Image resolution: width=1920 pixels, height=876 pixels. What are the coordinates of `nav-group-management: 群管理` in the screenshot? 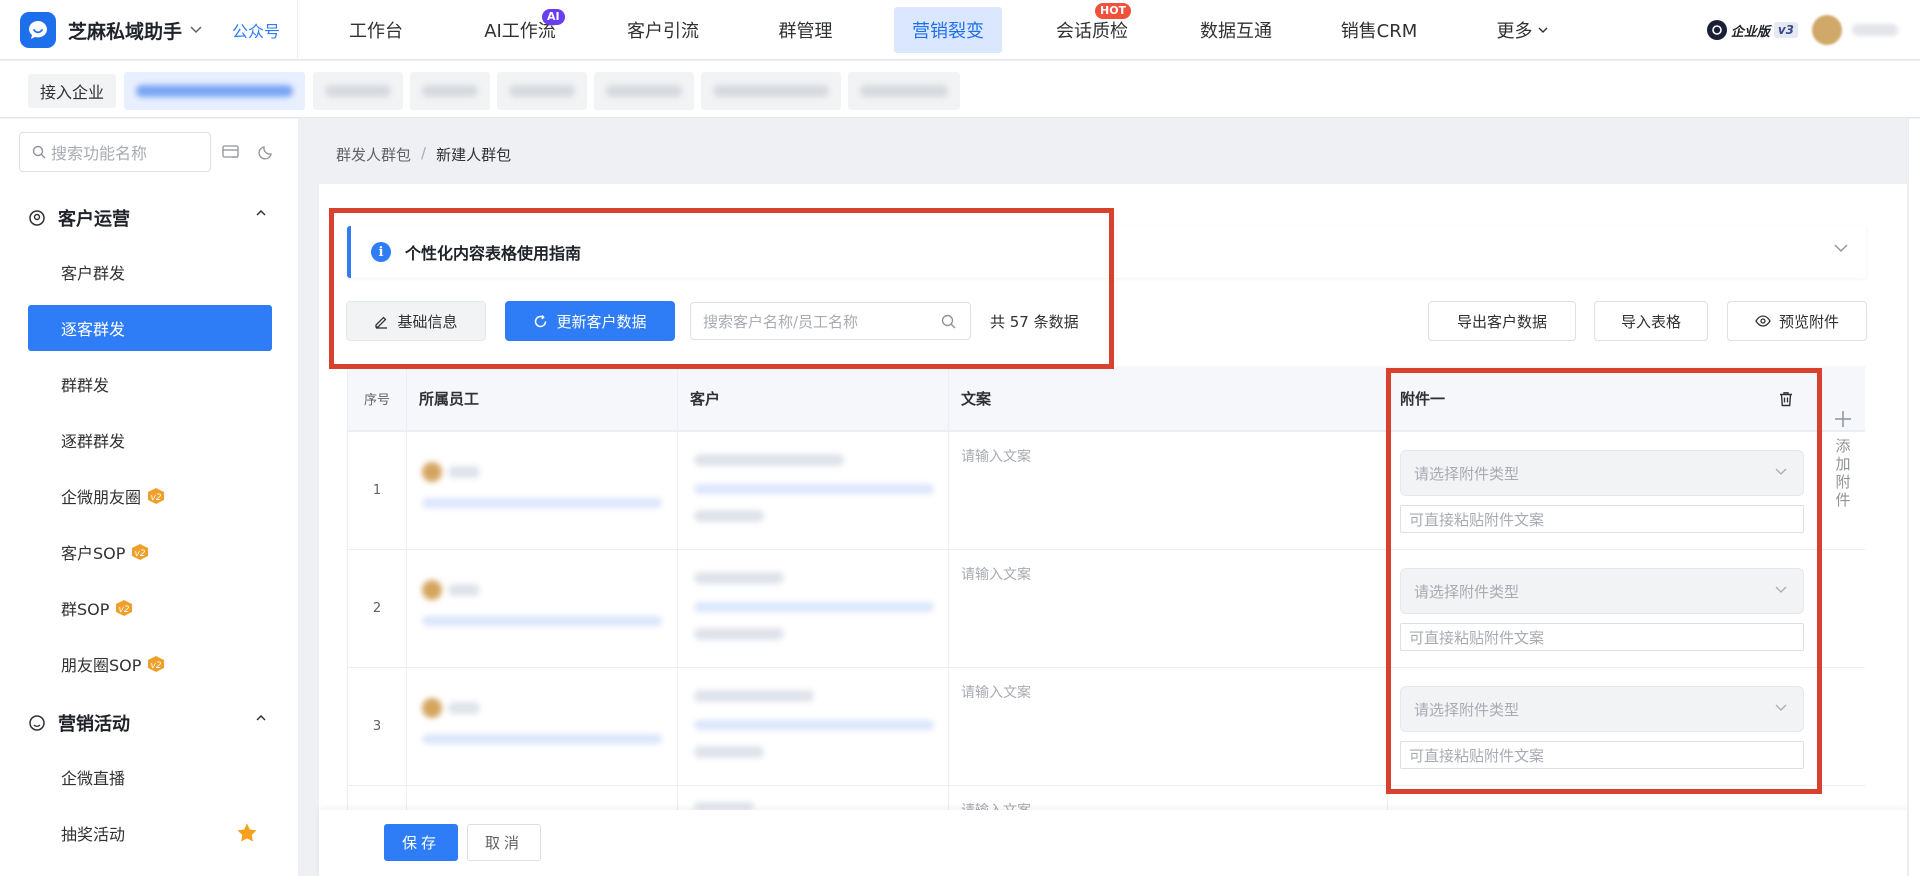 It's located at (805, 30).